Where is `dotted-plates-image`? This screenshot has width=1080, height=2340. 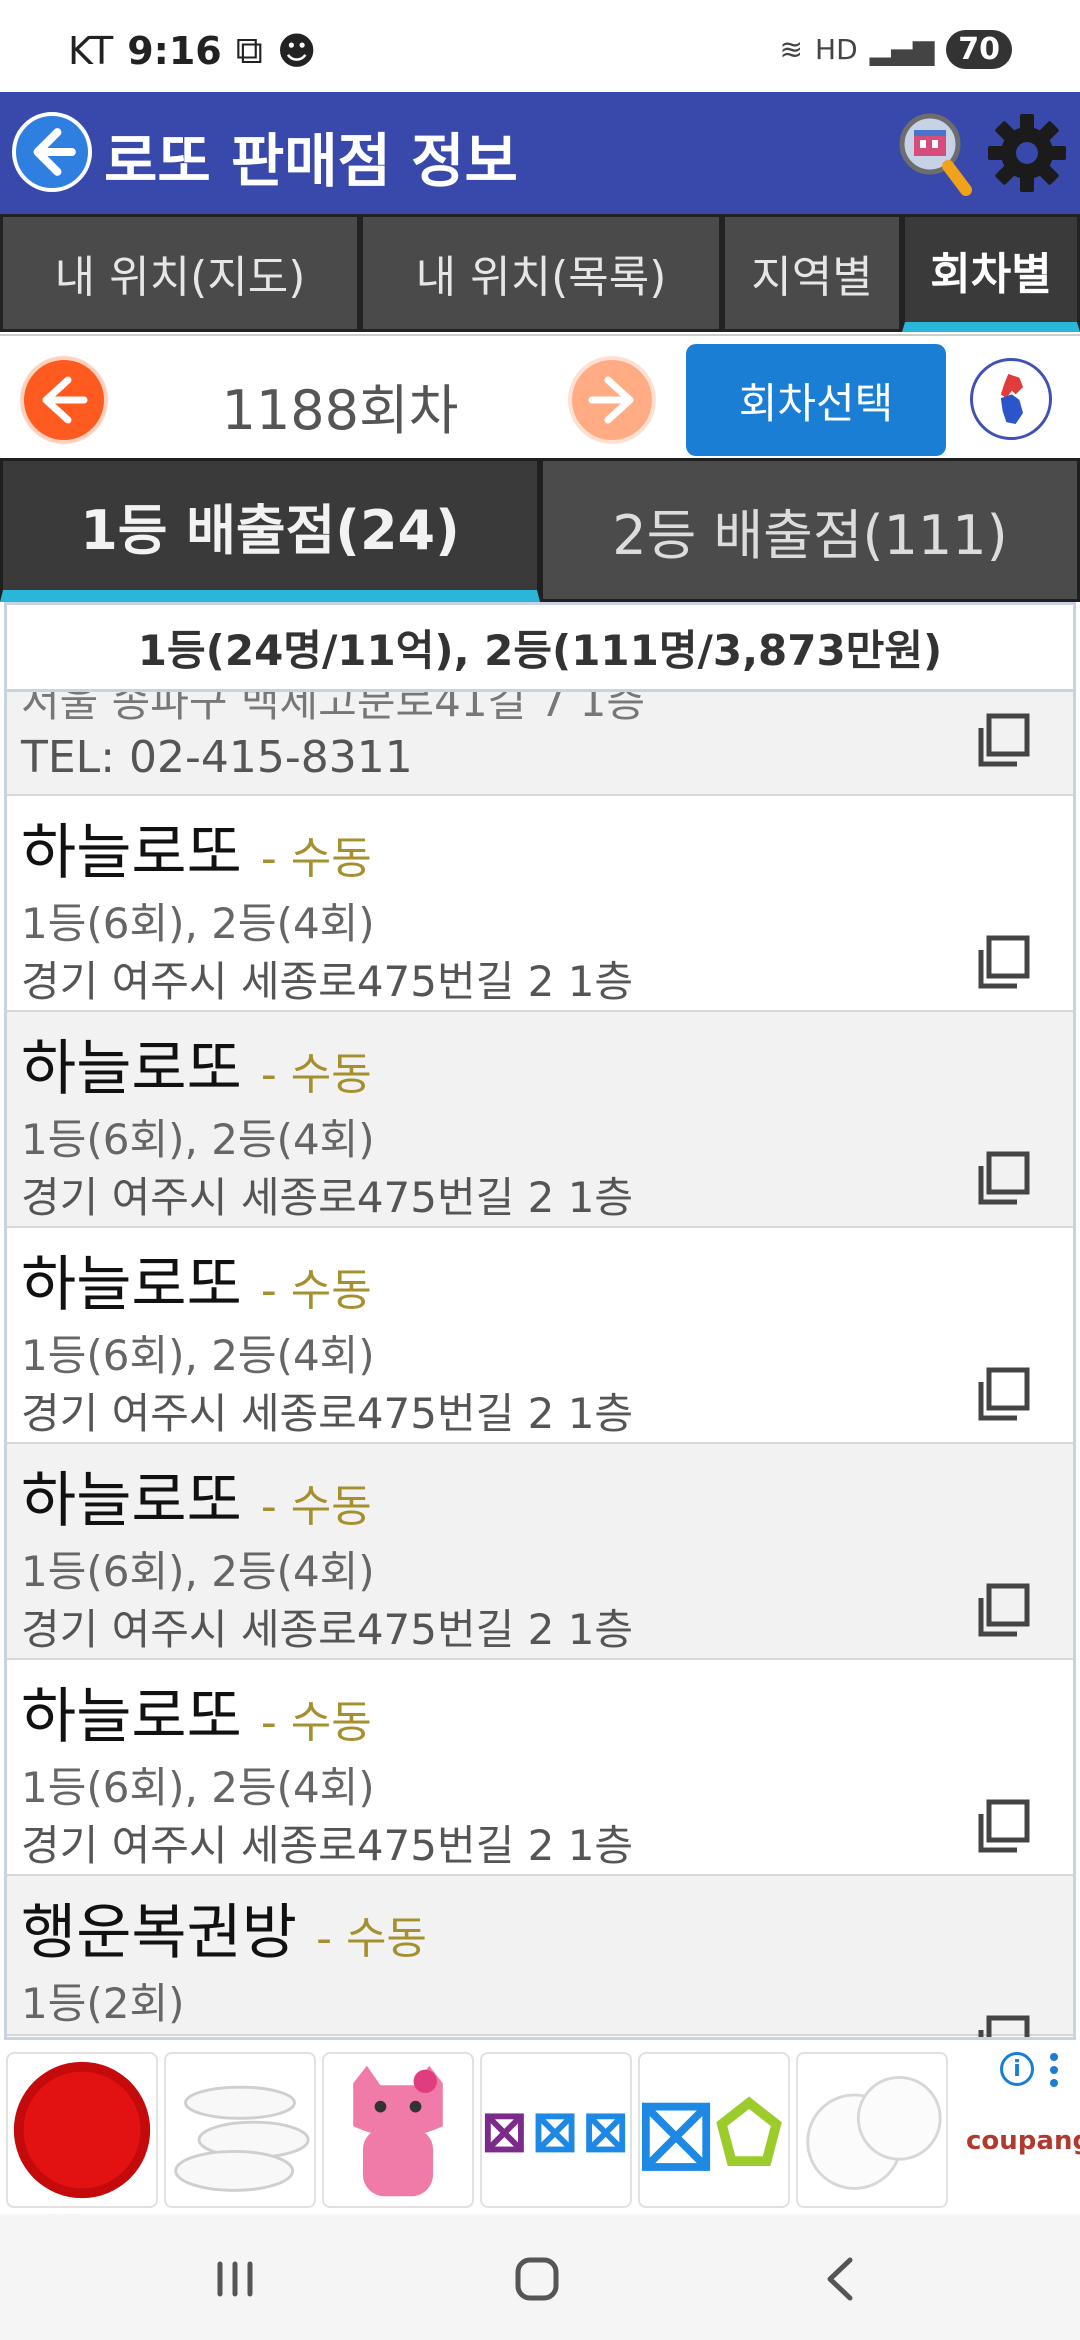
dotted-plates-image is located at coordinates (874, 2132).